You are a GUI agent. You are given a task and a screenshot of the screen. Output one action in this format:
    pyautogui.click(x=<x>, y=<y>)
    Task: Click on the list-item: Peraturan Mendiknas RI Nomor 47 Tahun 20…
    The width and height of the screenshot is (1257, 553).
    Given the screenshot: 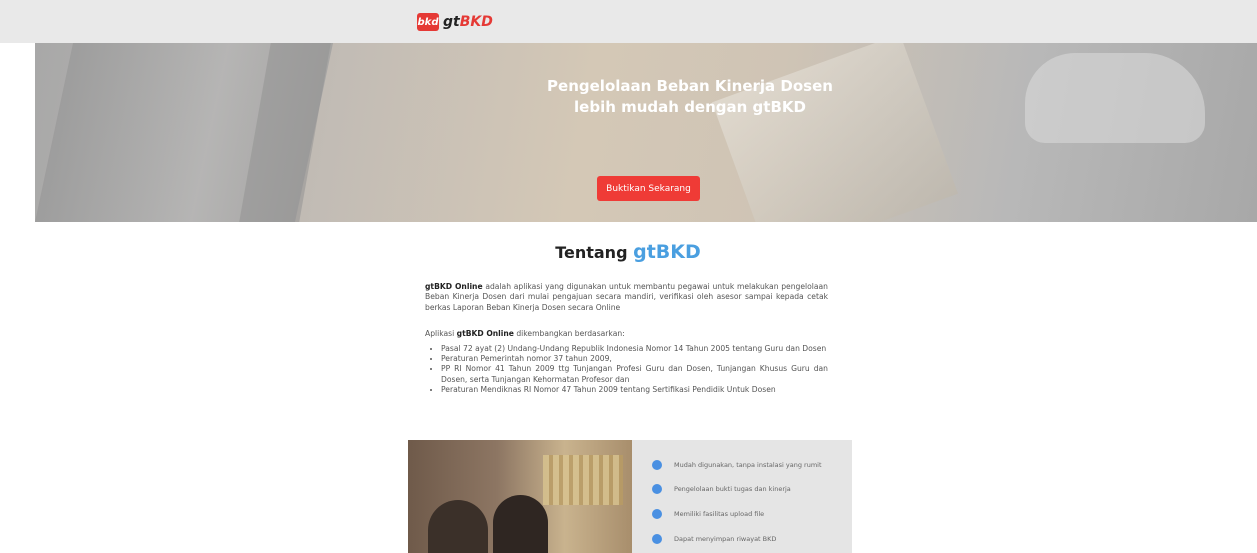 What is the action you would take?
    pyautogui.click(x=634, y=390)
    